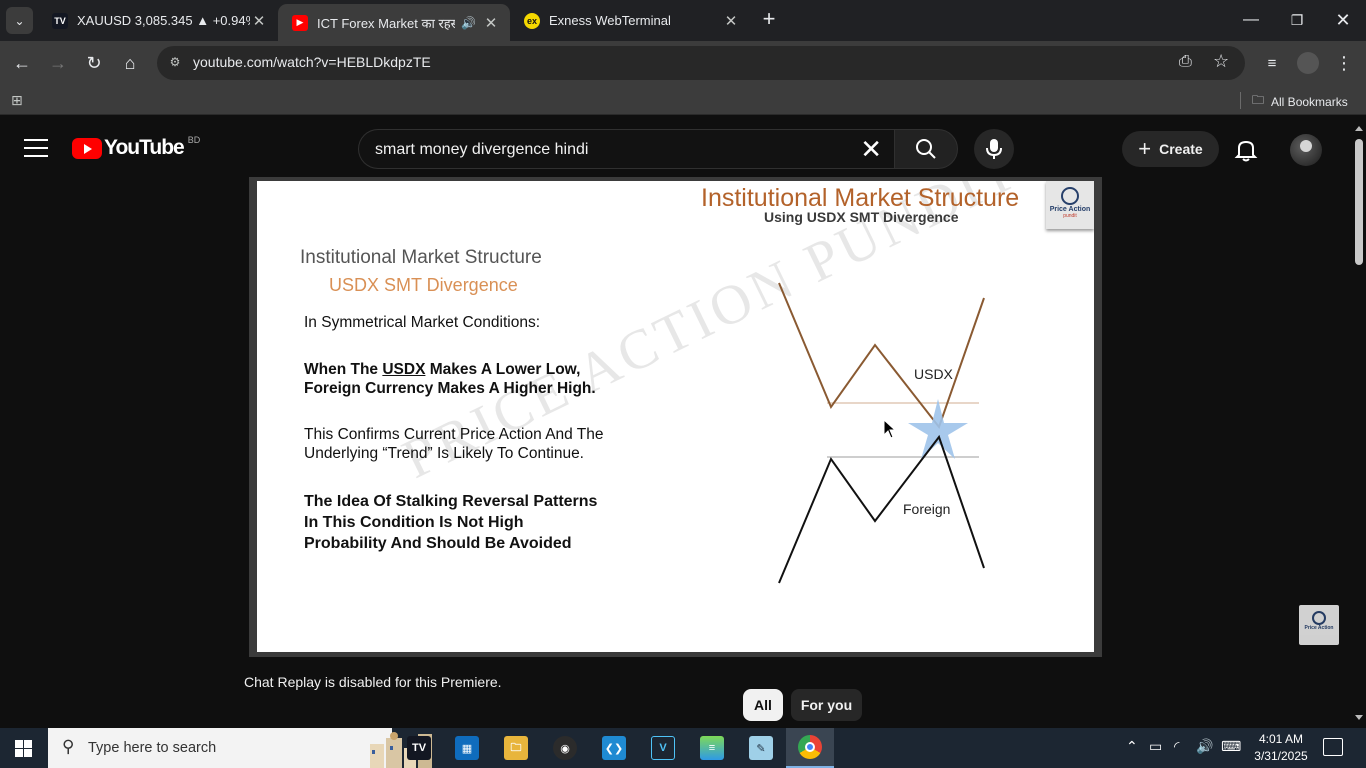  Describe the element at coordinates (1281, 756) in the screenshot. I see `clock-date: 3/31/2025` at that location.